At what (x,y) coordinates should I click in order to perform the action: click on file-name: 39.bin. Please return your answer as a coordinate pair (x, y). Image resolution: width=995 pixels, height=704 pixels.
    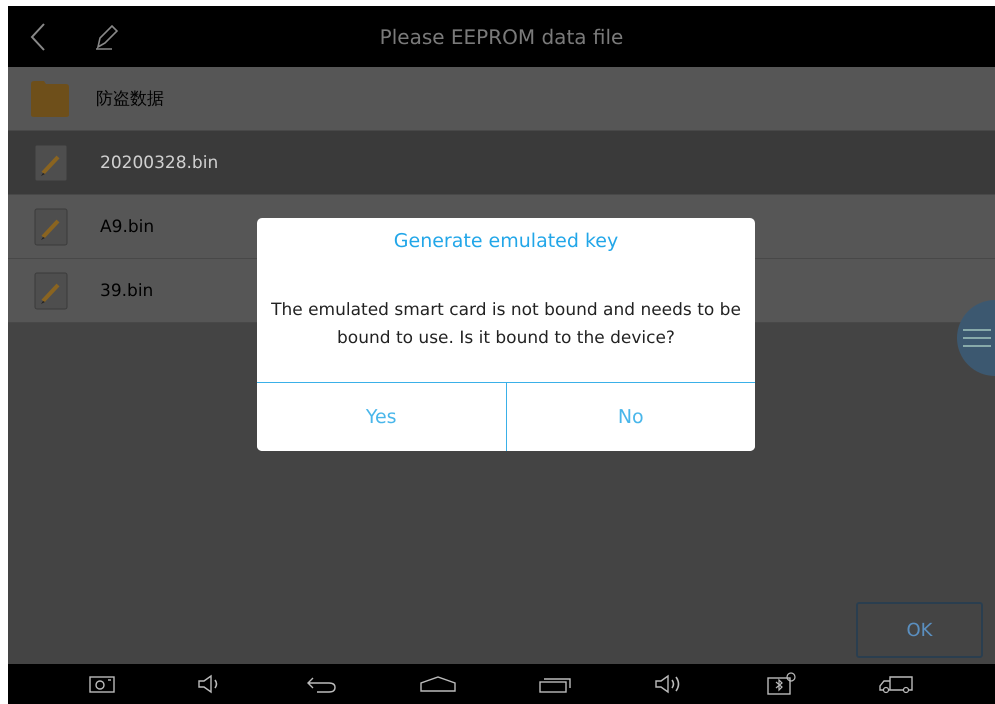
    Looking at the image, I should click on (127, 290).